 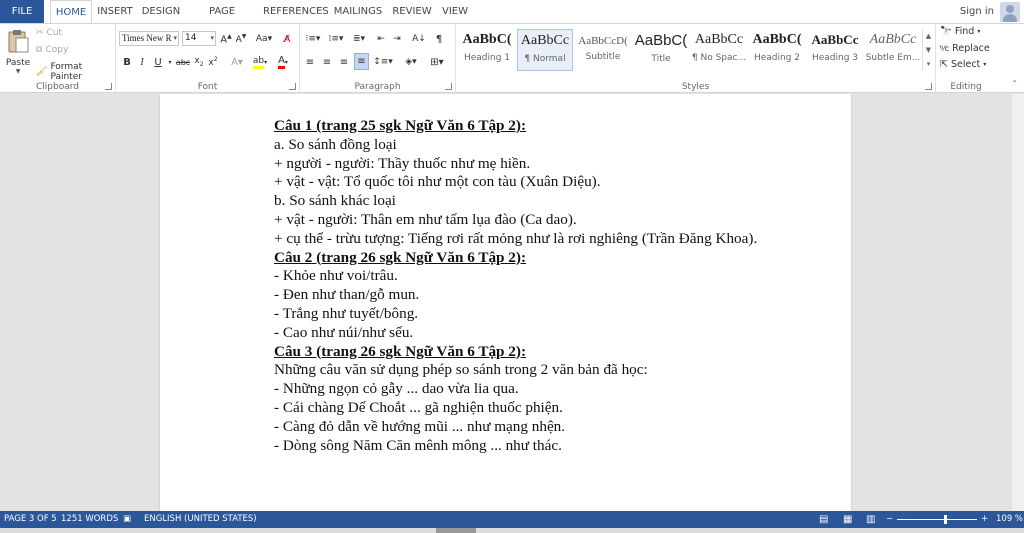 What do you see at coordinates (327, 62) in the screenshot?
I see `align-center-button: ≡` at bounding box center [327, 62].